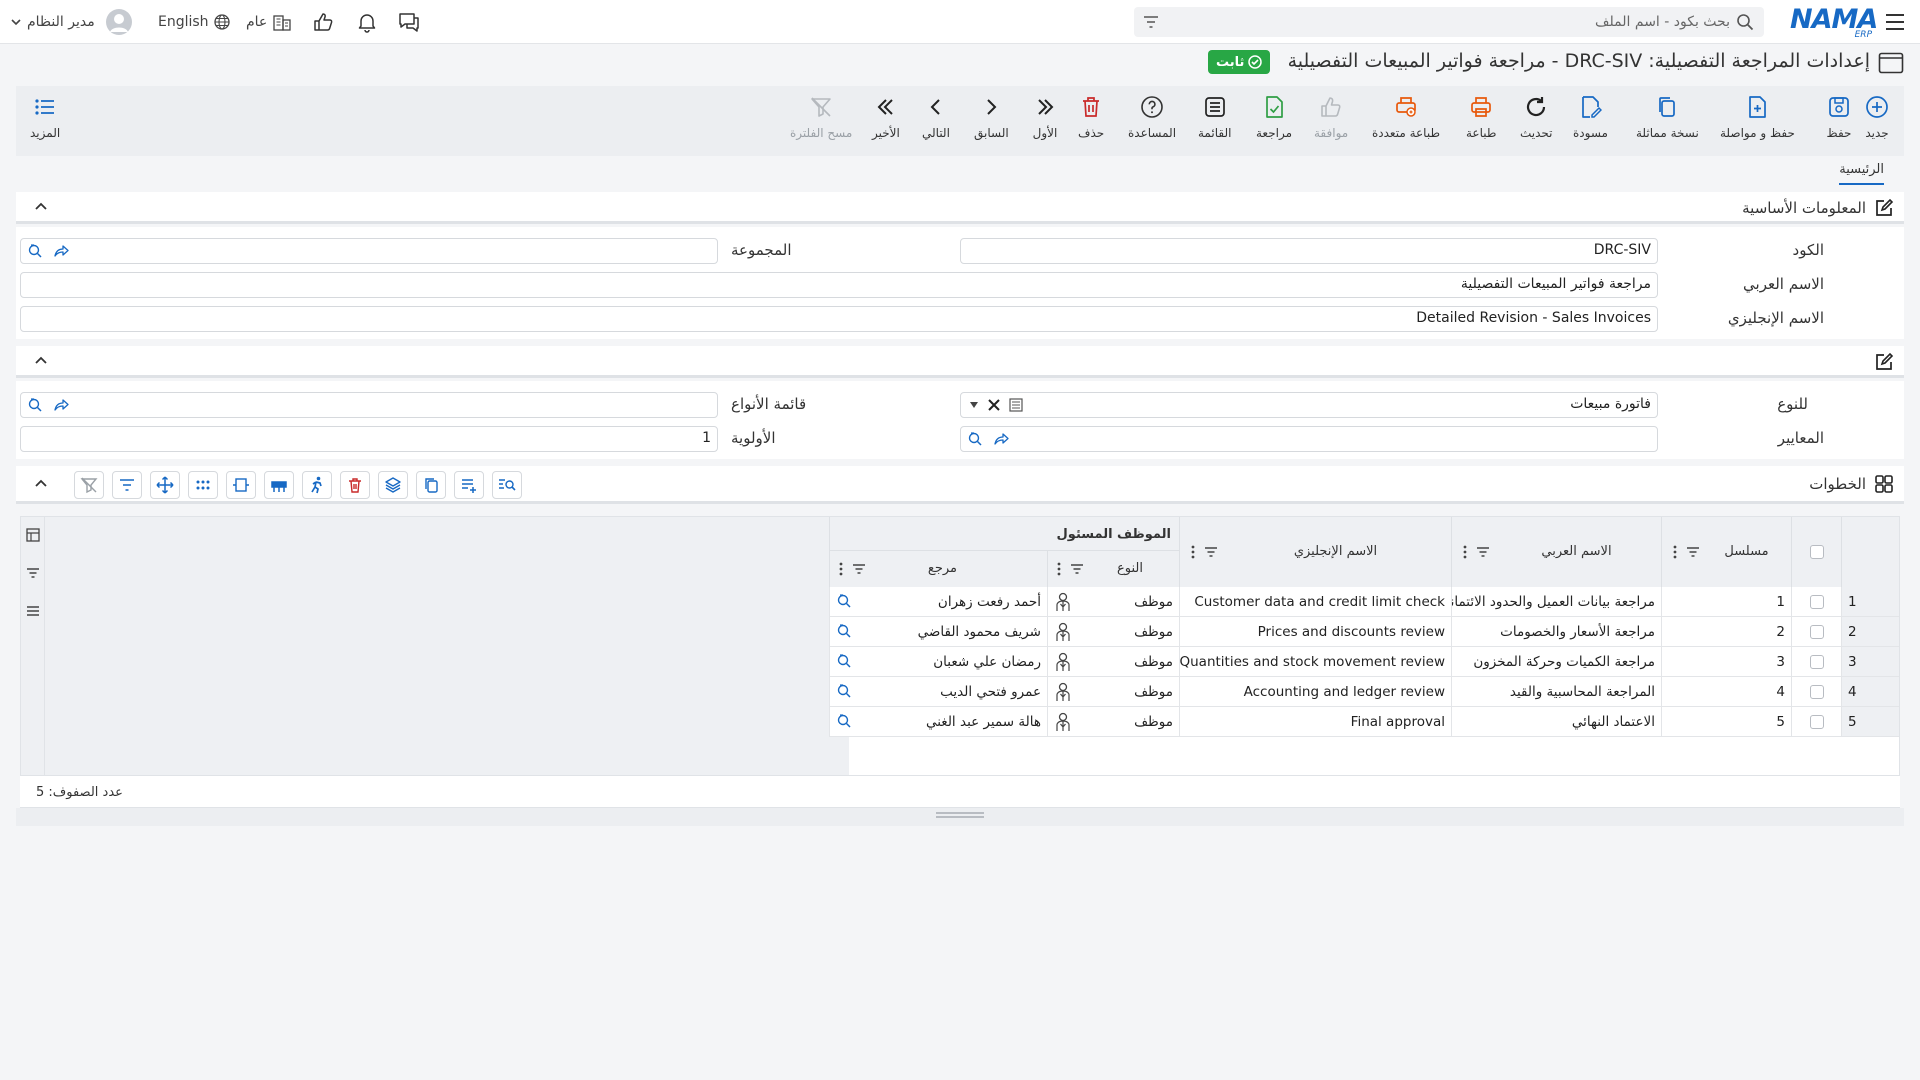  Describe the element at coordinates (1726, 662) in the screenshot. I see `row-serial: 3` at that location.